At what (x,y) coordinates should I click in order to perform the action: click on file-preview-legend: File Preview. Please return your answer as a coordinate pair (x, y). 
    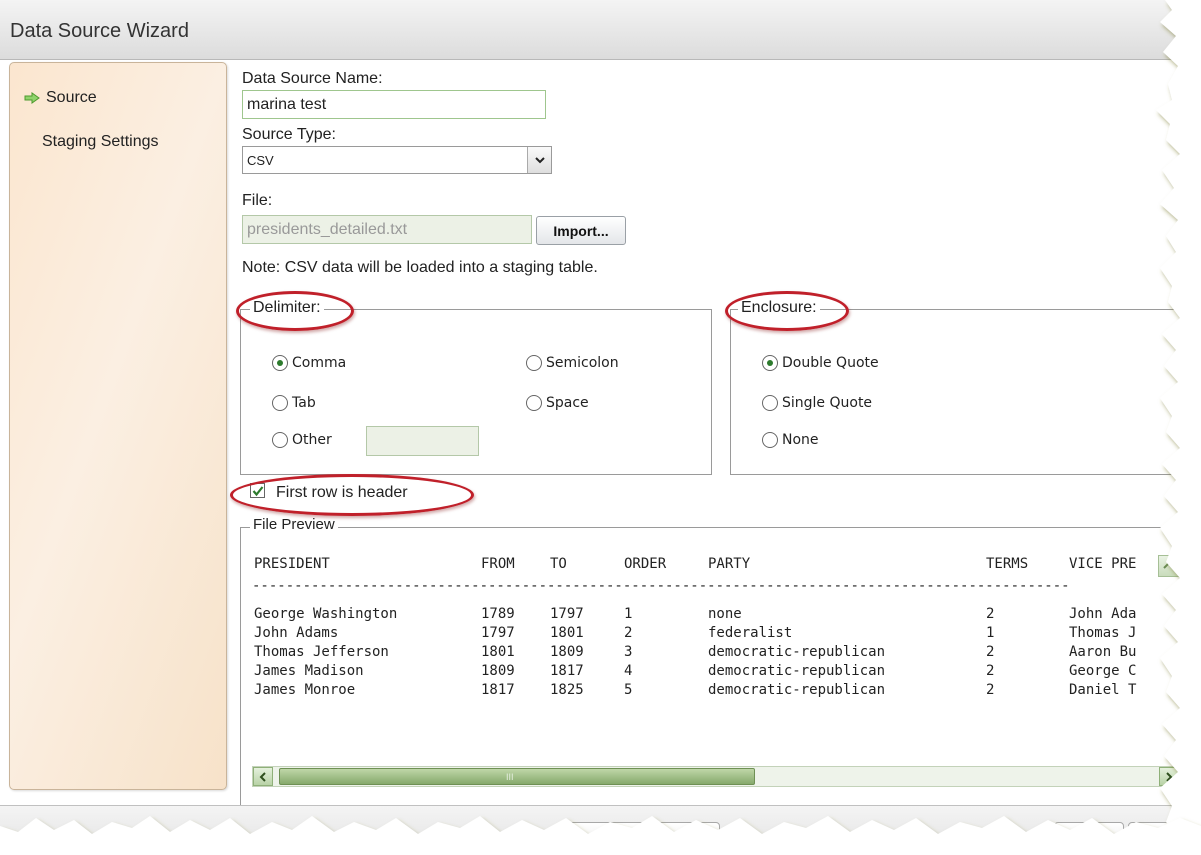
    Looking at the image, I should click on (294, 524).